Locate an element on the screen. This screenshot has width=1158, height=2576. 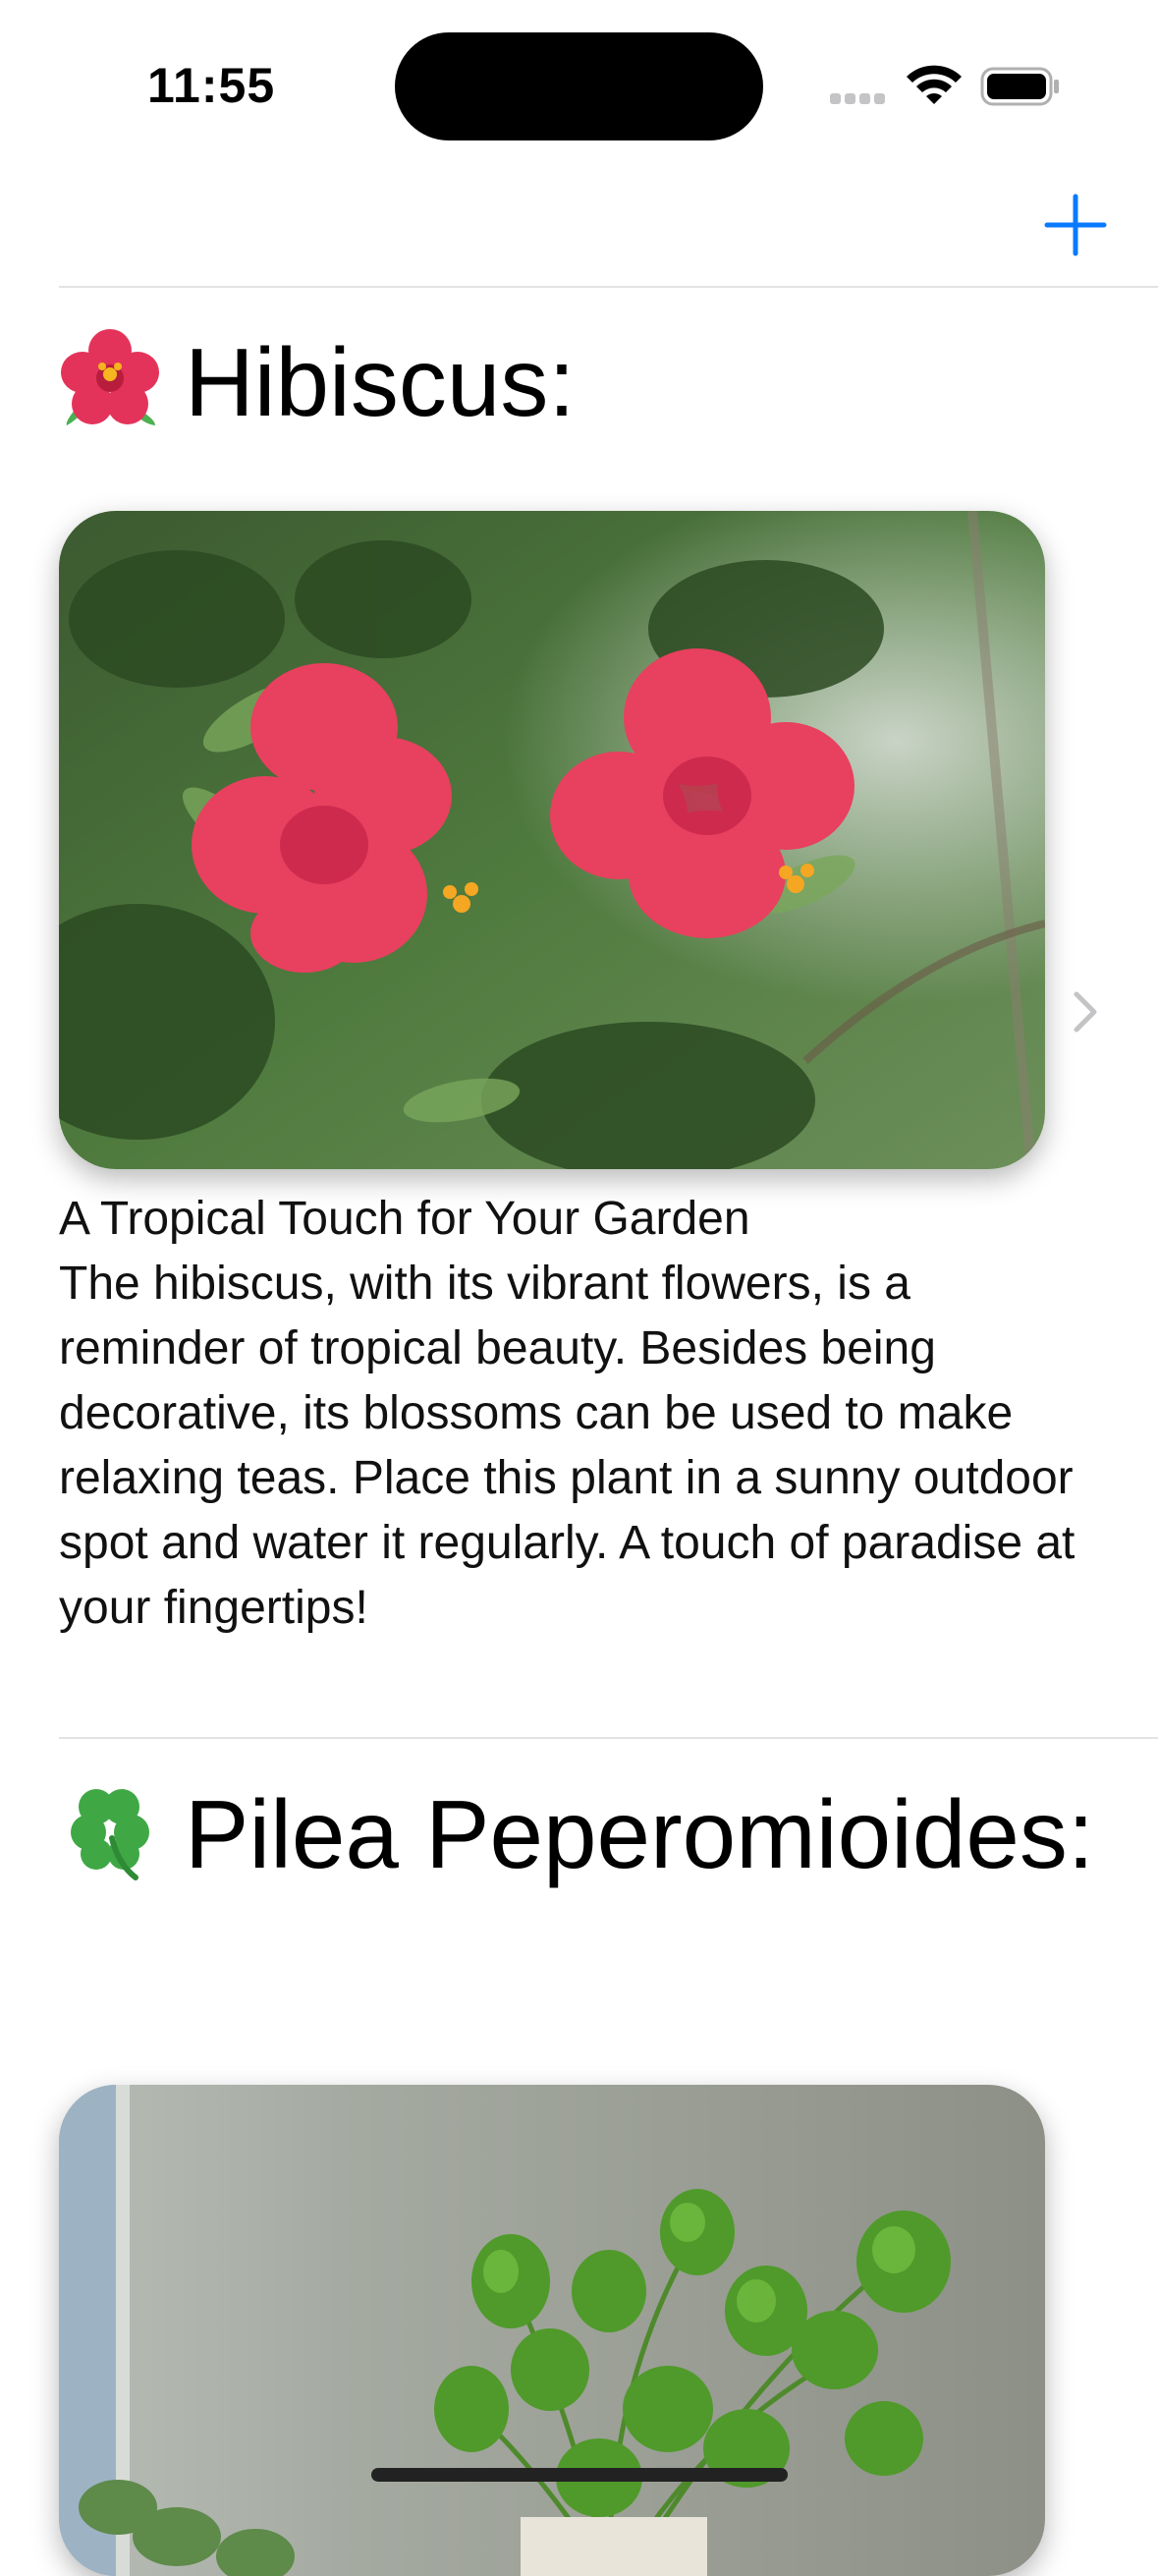
add-button is located at coordinates (1075, 225).